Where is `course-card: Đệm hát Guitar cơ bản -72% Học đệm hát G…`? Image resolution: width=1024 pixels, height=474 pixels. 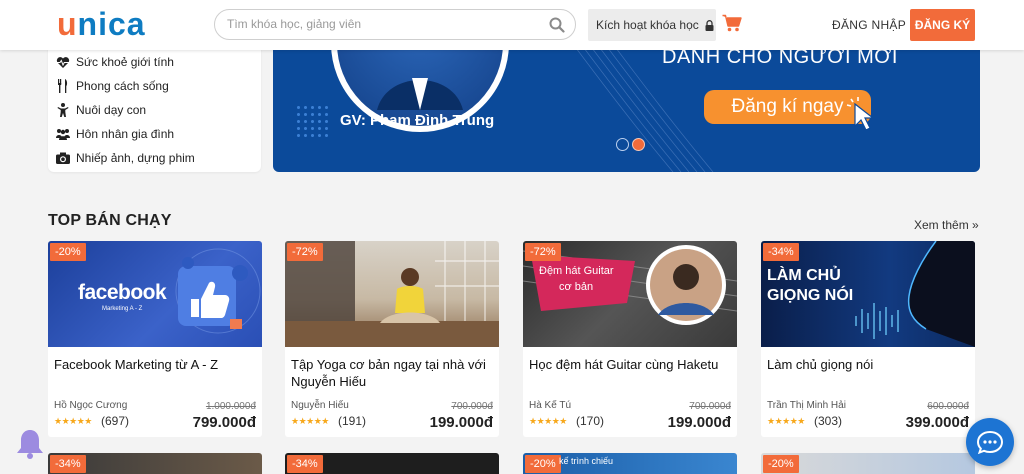
course-card: Đệm hát Guitar cơ bản -72% Học đệm hát G… is located at coordinates (630, 339).